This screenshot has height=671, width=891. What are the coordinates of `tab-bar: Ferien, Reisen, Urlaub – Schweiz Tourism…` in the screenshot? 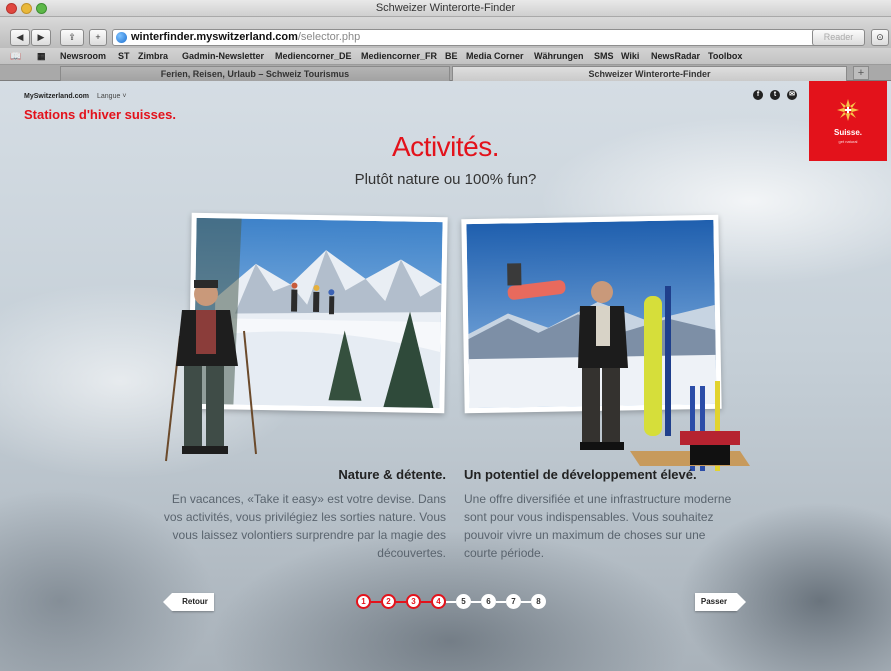 It's located at (445, 73).